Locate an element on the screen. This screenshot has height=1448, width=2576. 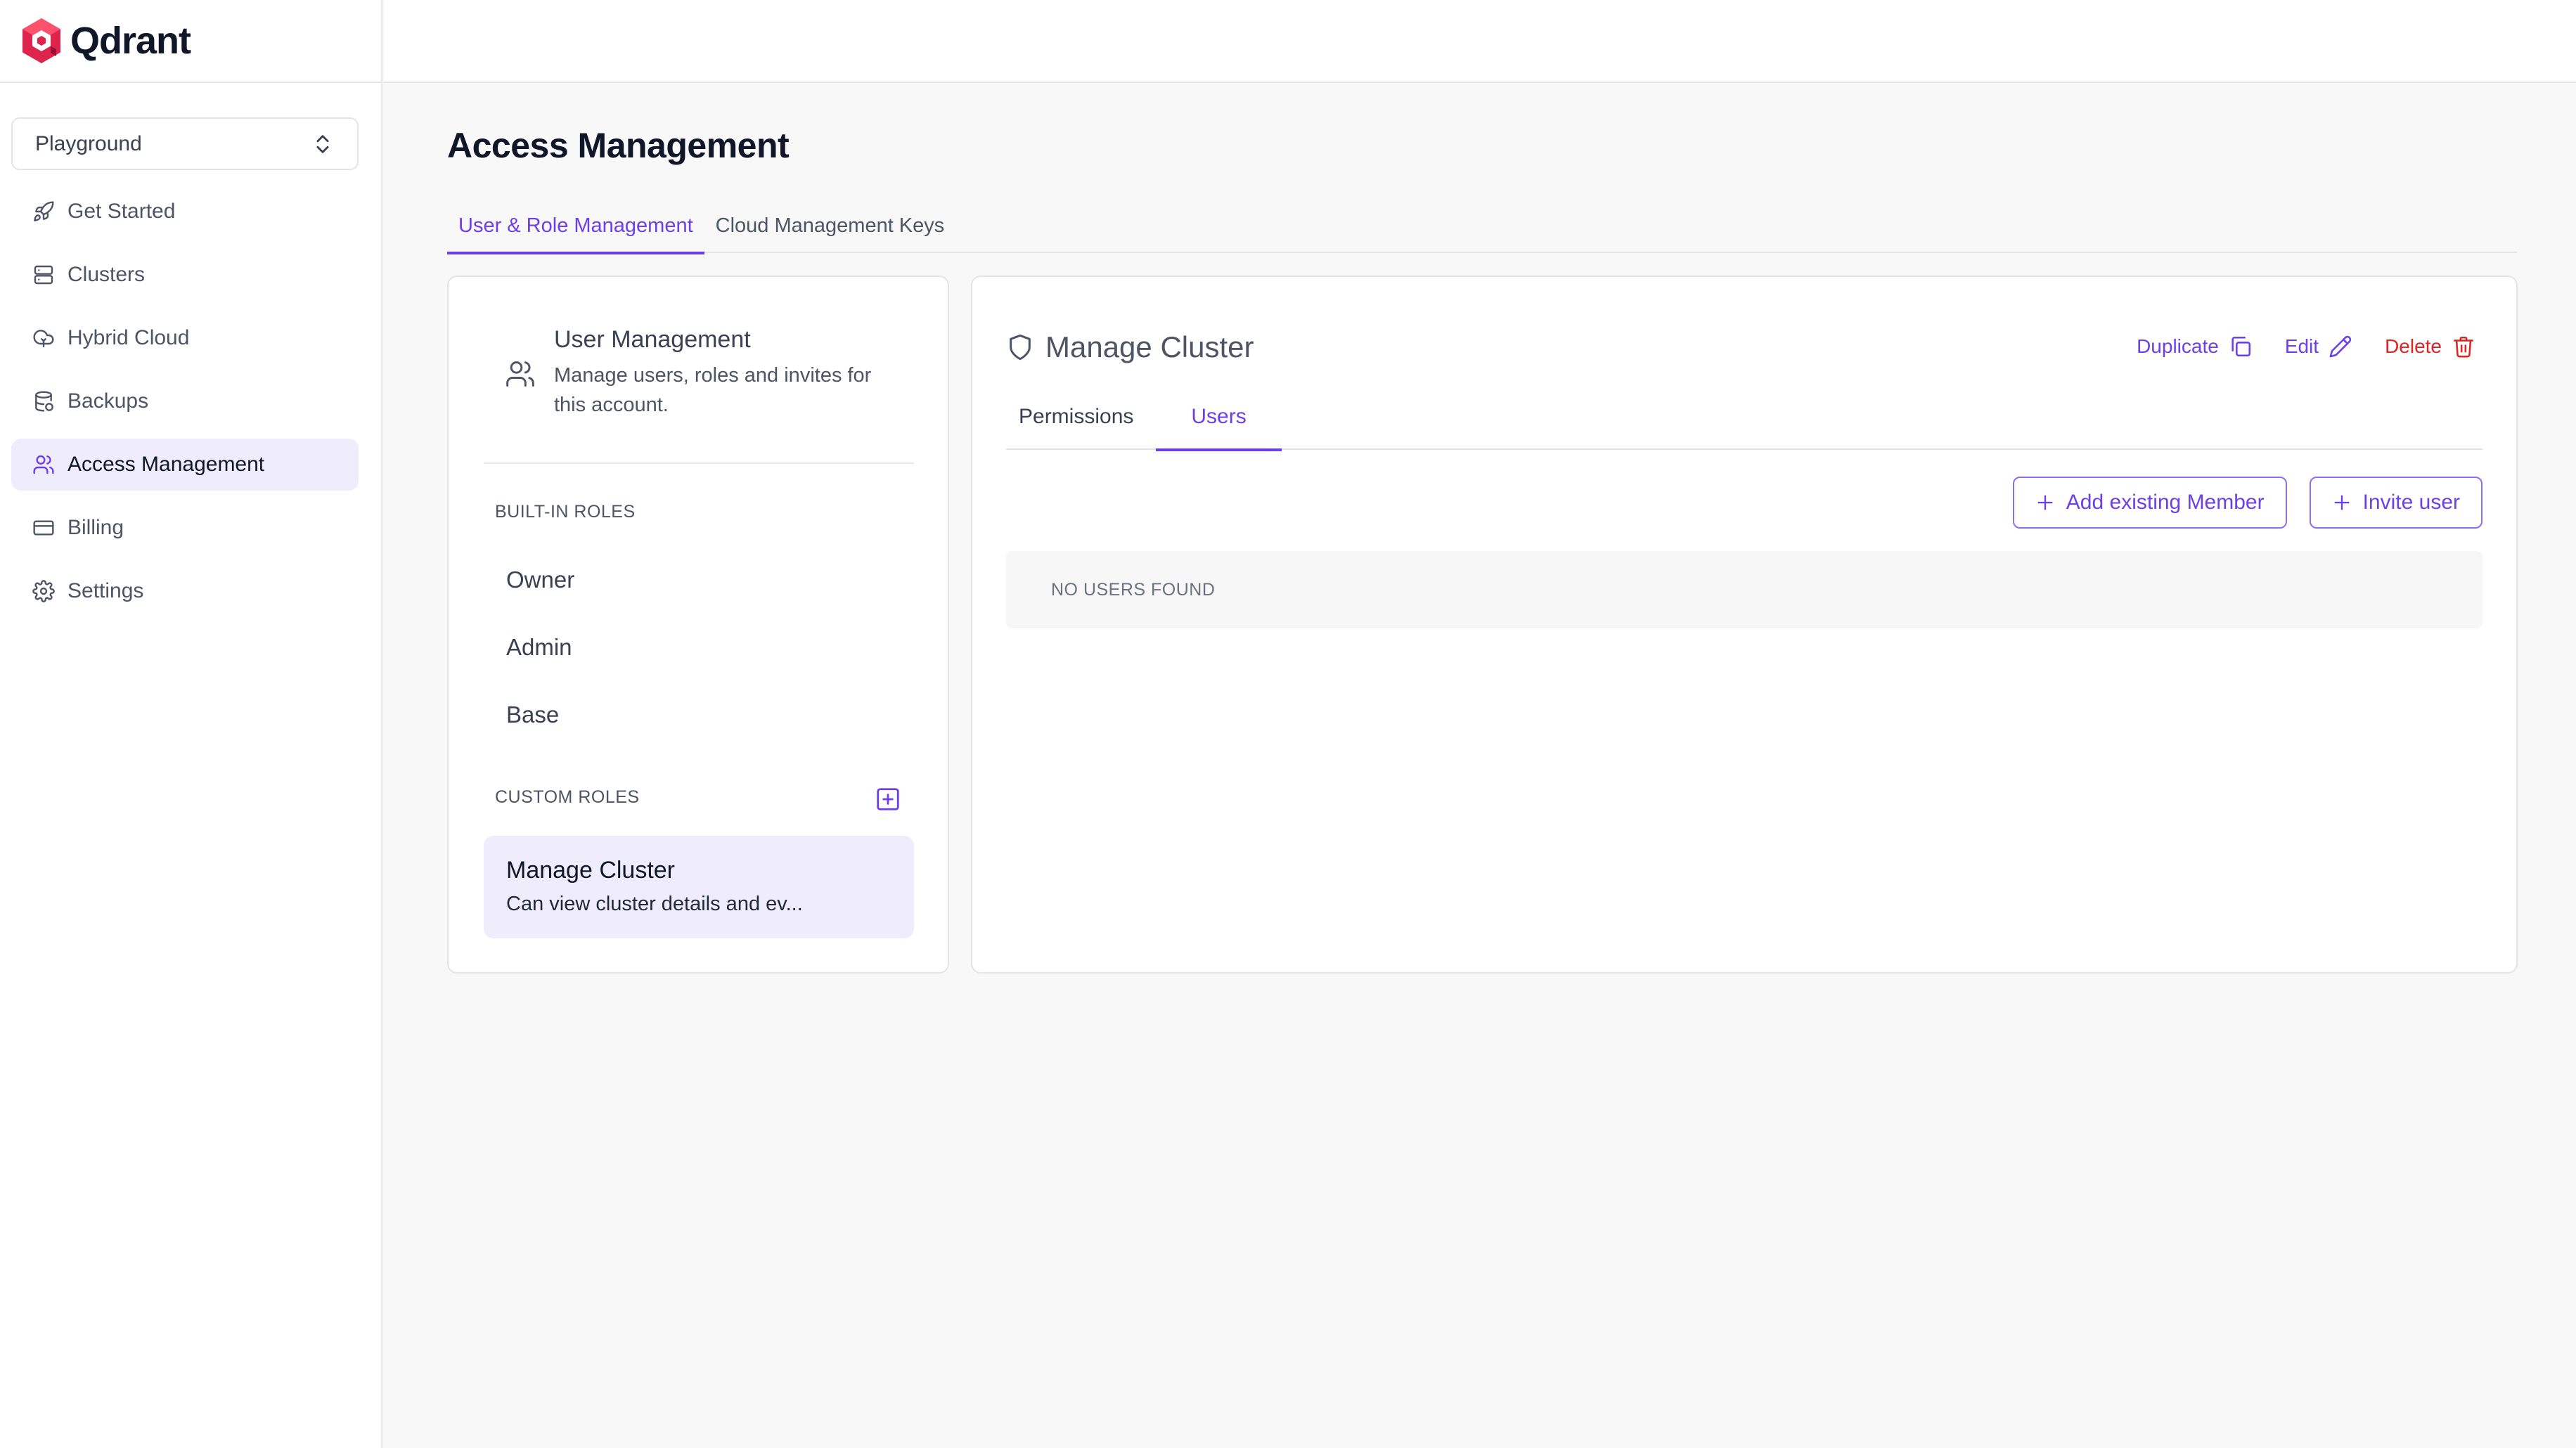
add-existing-member-label: Add existing Member is located at coordinates (2165, 502).